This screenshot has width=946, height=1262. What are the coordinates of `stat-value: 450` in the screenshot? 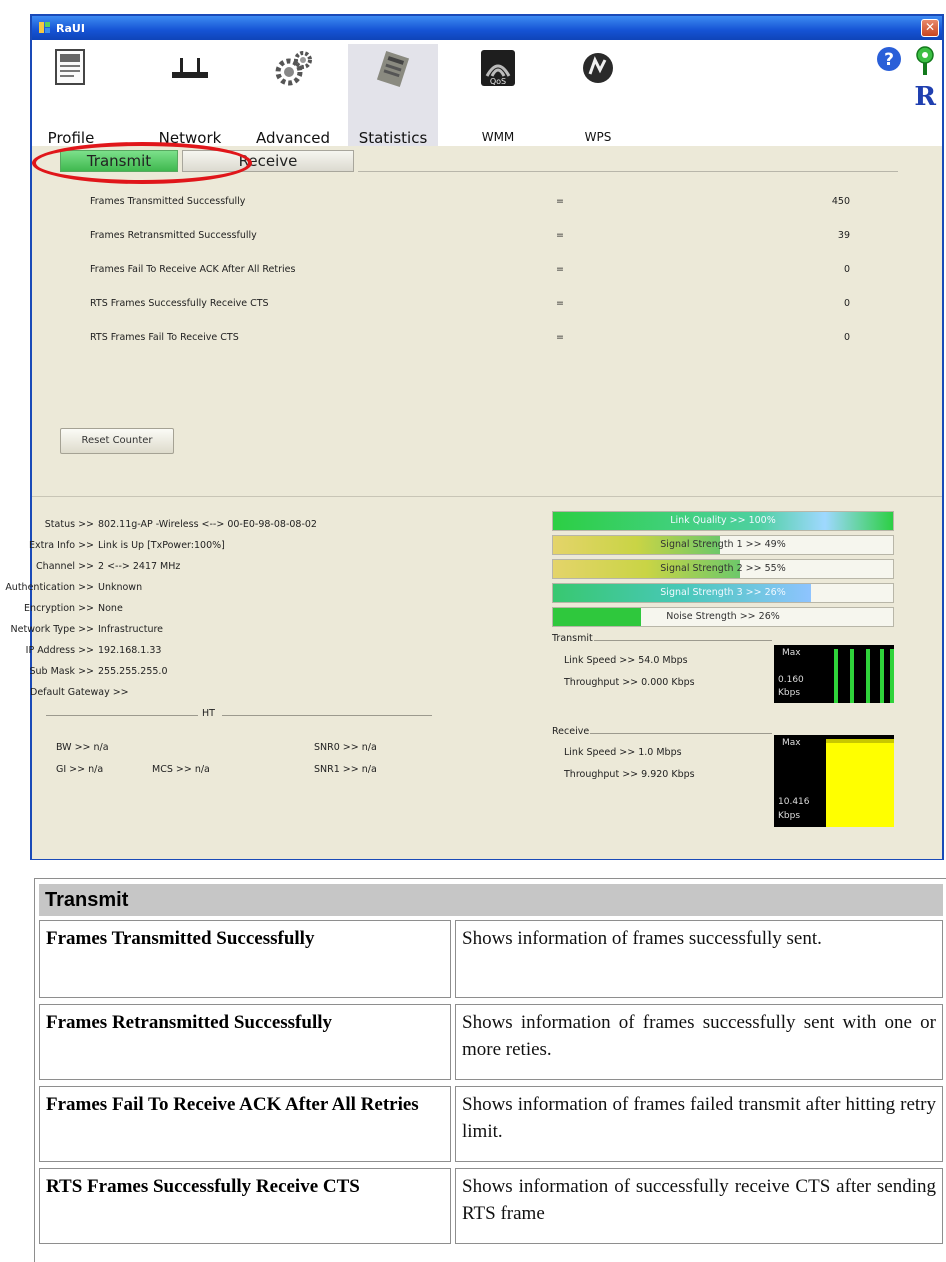 It's located at (840, 201).